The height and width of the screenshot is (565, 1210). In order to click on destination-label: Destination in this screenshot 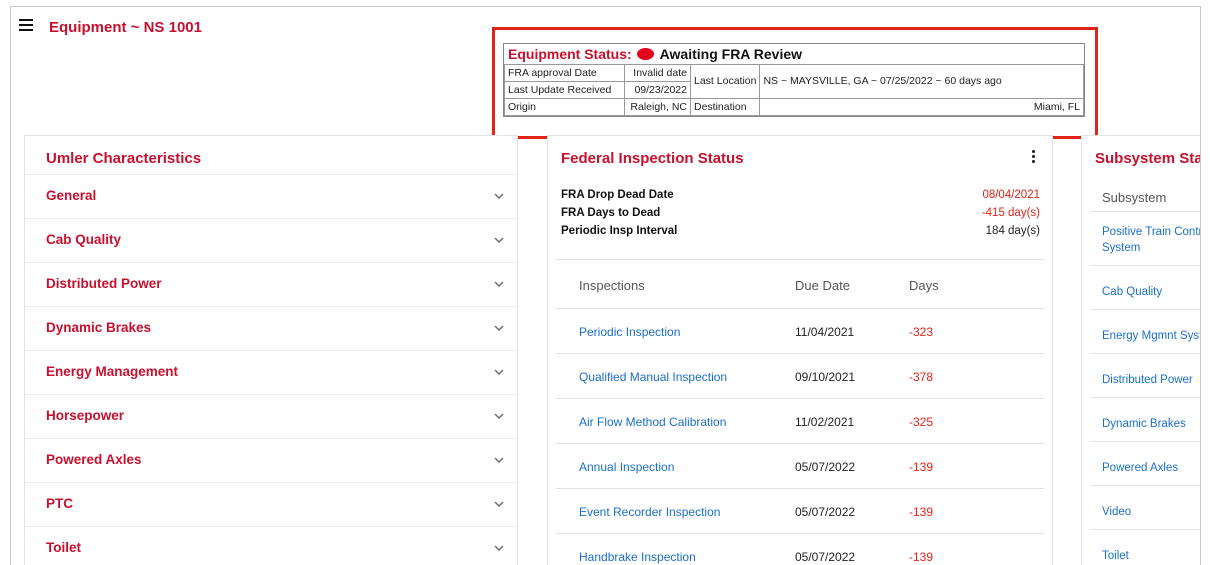, I will do `click(725, 107)`.